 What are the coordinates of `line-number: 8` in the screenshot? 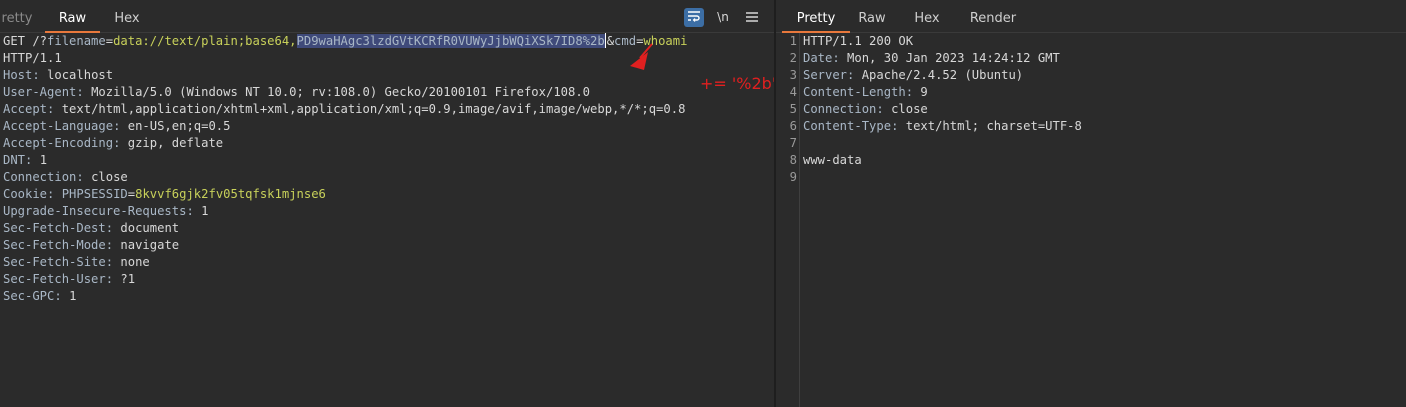 It's located at (793, 160).